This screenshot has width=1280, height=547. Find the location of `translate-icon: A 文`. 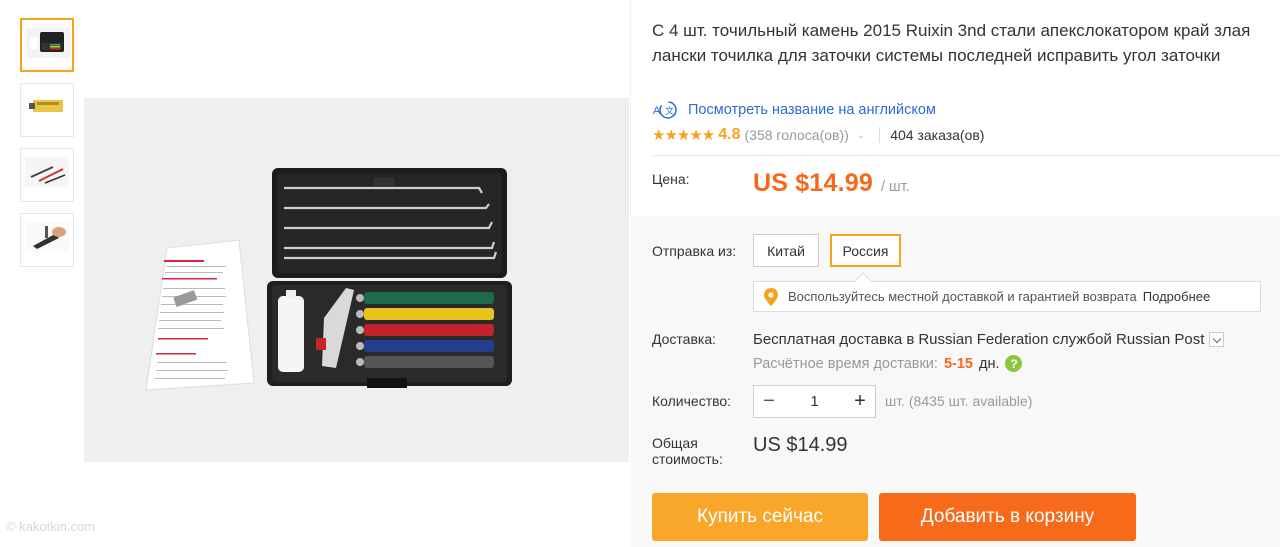

translate-icon: A 文 is located at coordinates (666, 110).